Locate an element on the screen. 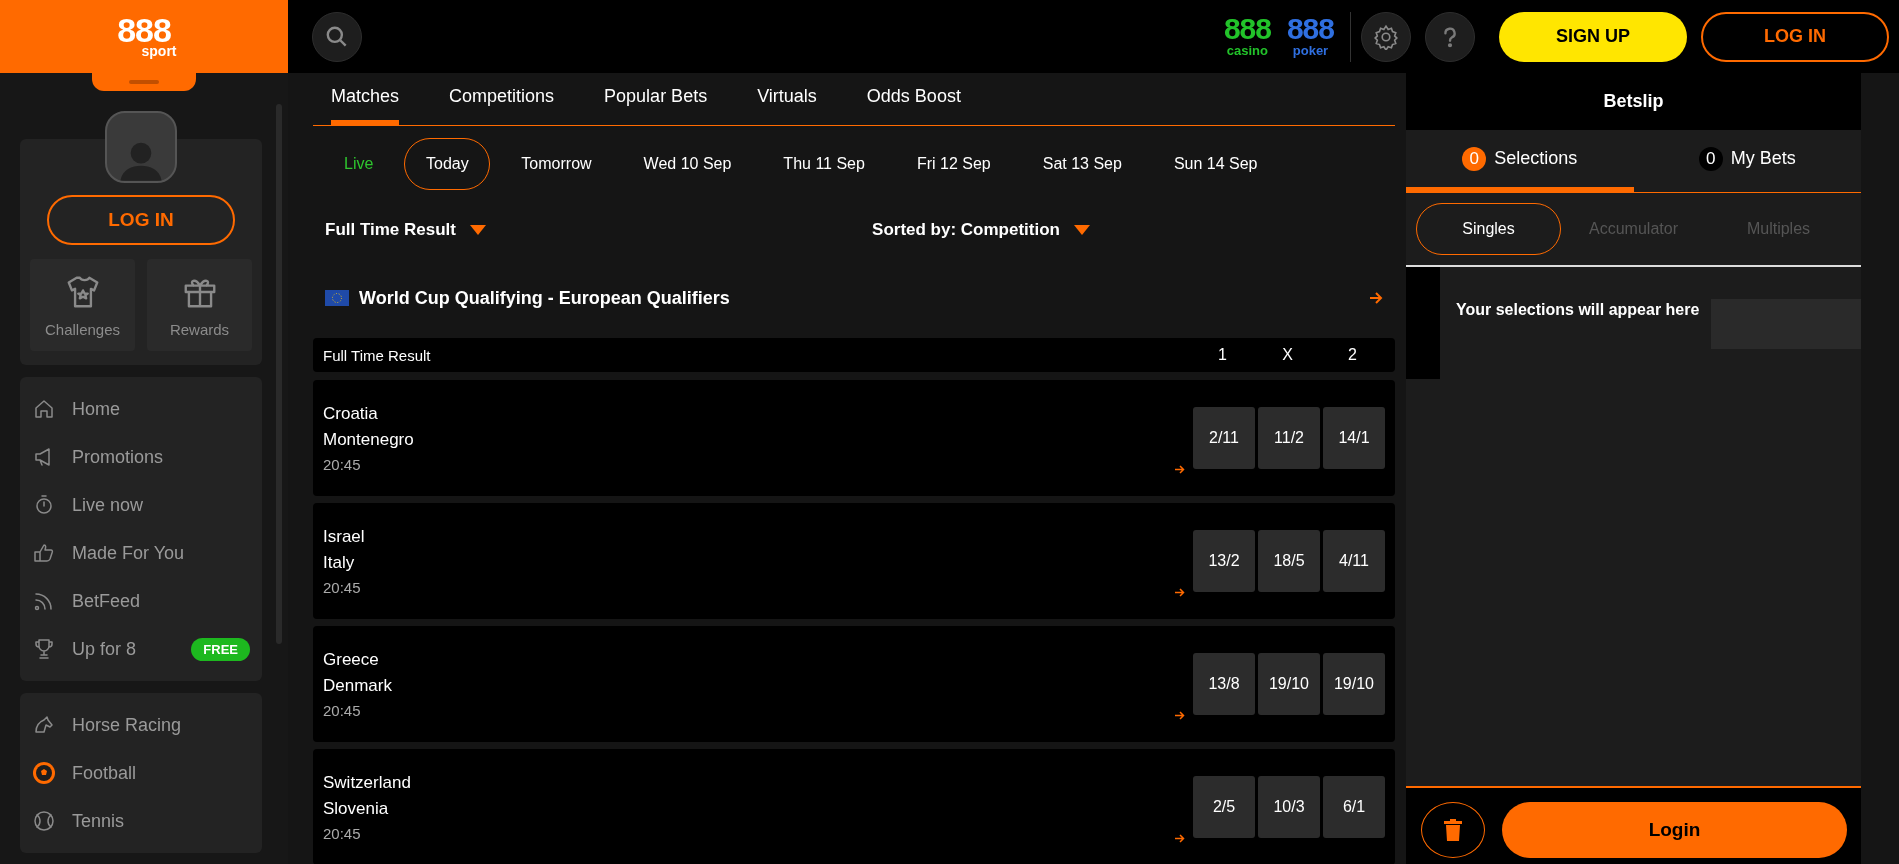  odds-button: 4/11 is located at coordinates (1354, 561).